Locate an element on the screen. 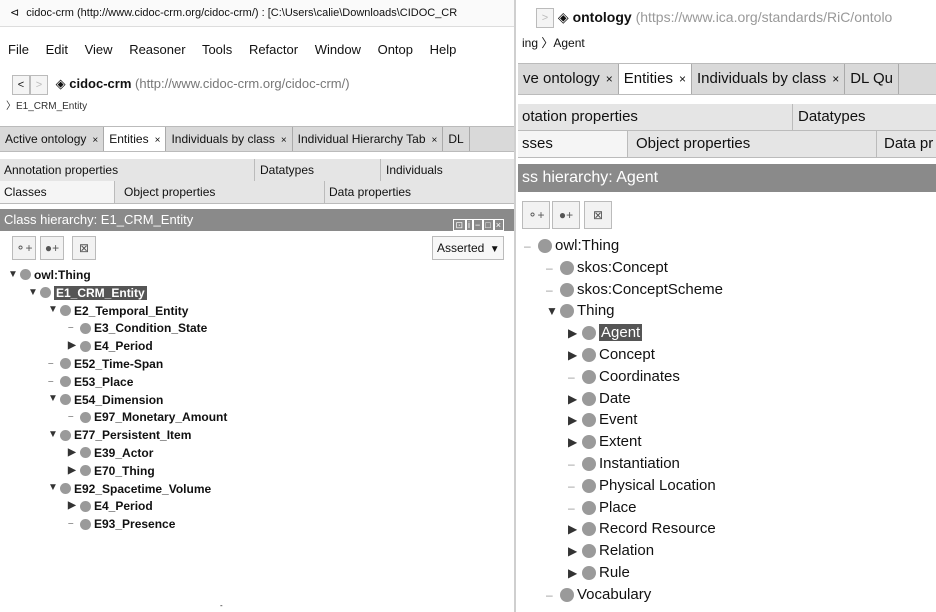  subtab-data-properties: Data pr is located at coordinates (908, 144).